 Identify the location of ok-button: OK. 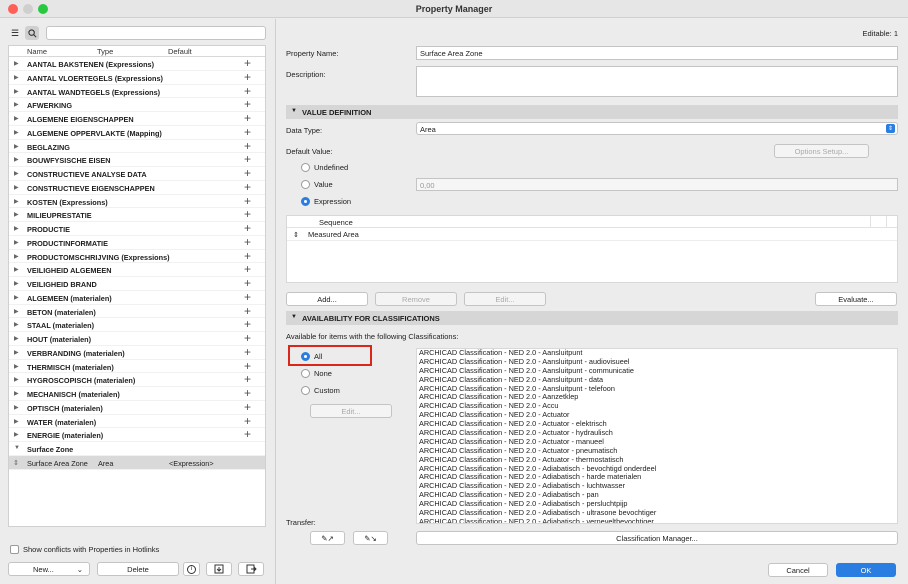
(866, 570).